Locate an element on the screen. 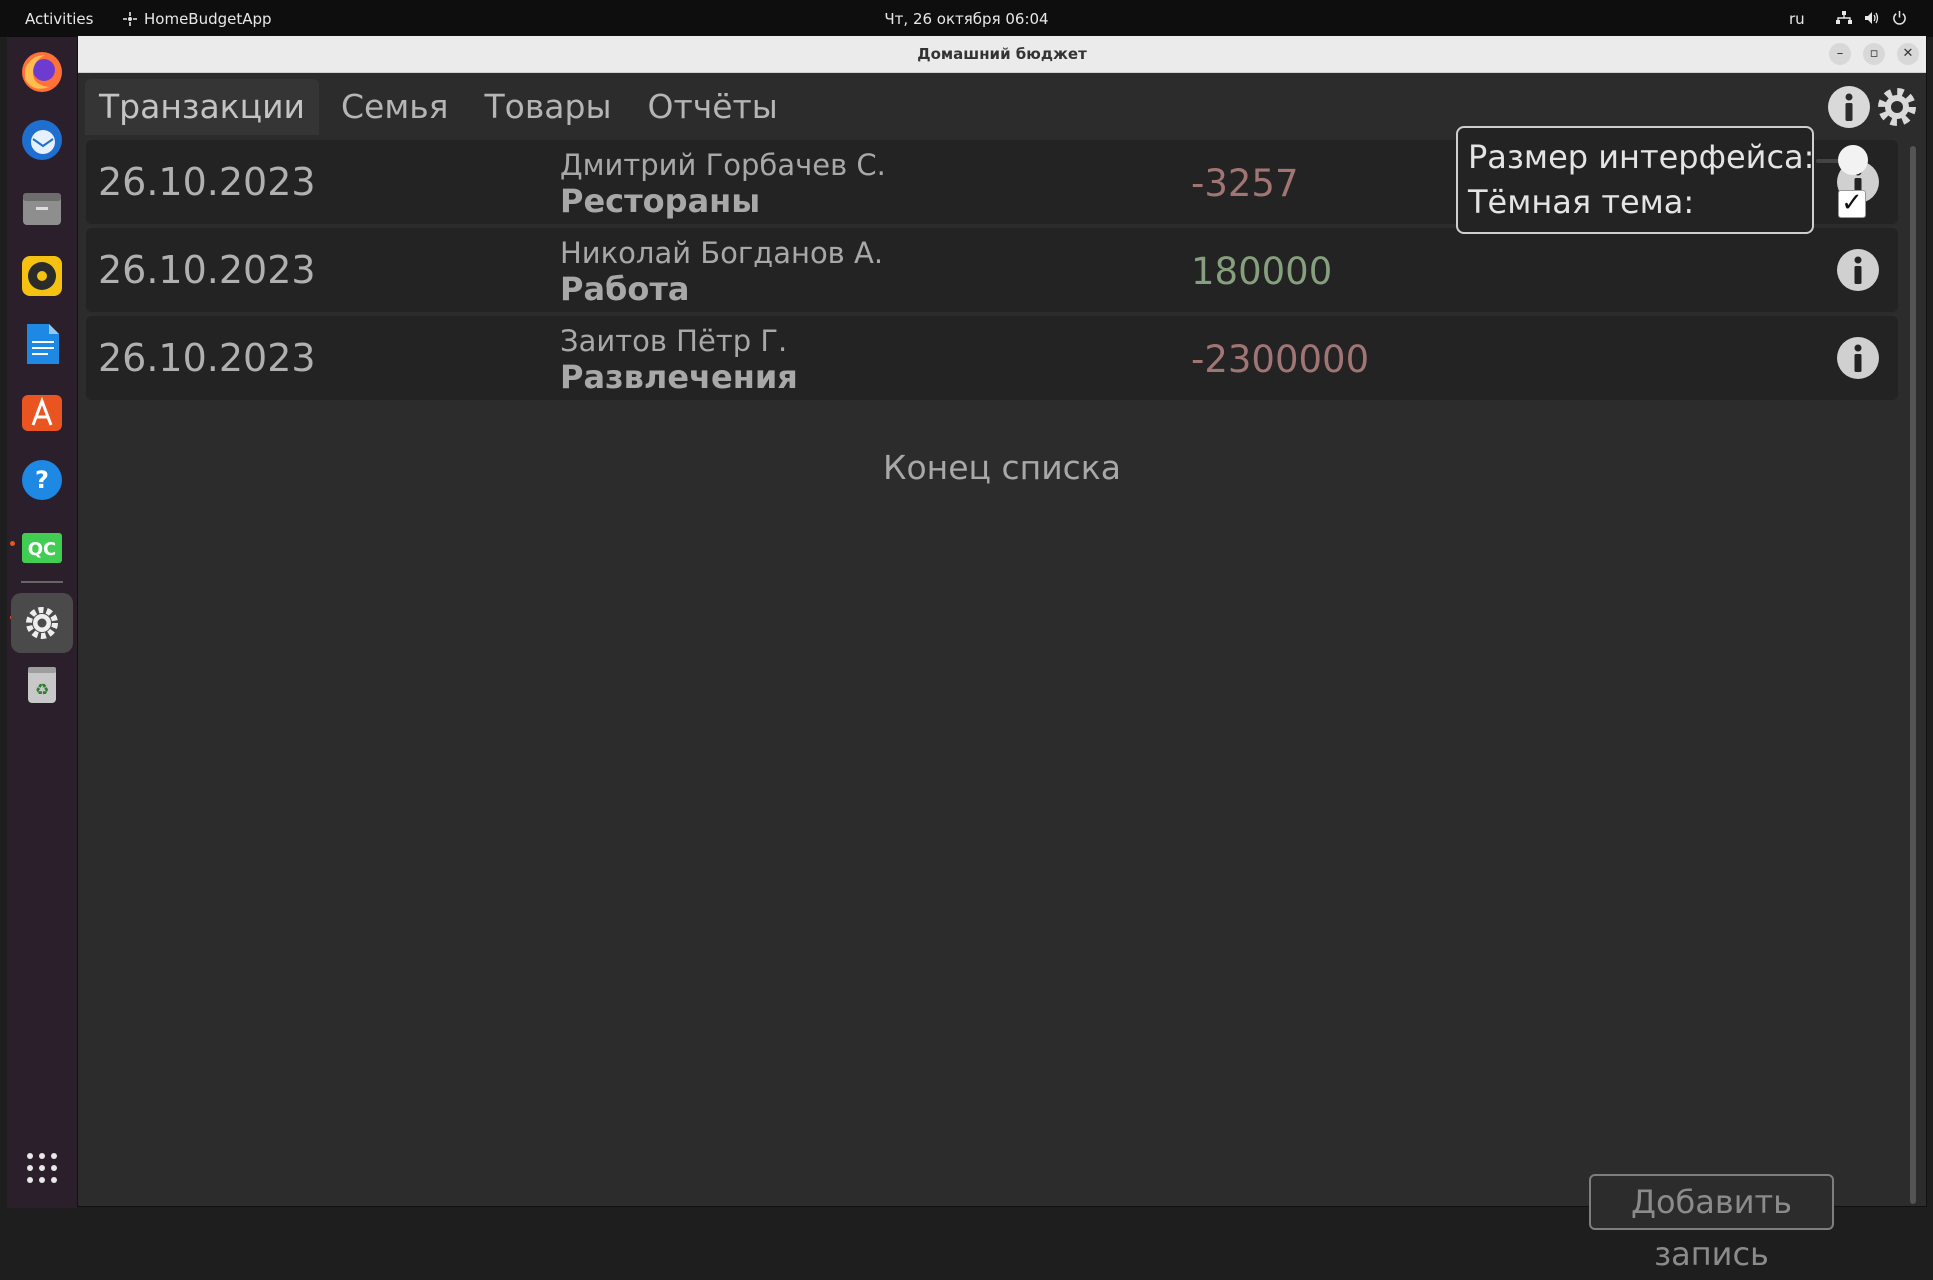 This screenshot has width=1933, height=1280. transaction-person: Дмитрий Горбачев С. is located at coordinates (723, 165).